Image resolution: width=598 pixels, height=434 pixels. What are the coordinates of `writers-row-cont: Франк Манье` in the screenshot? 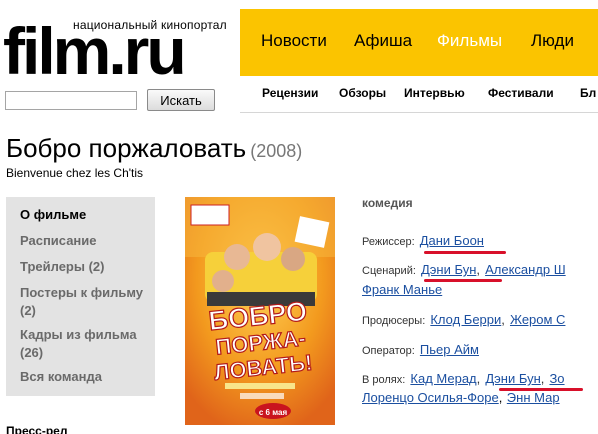 It's located at (402, 290).